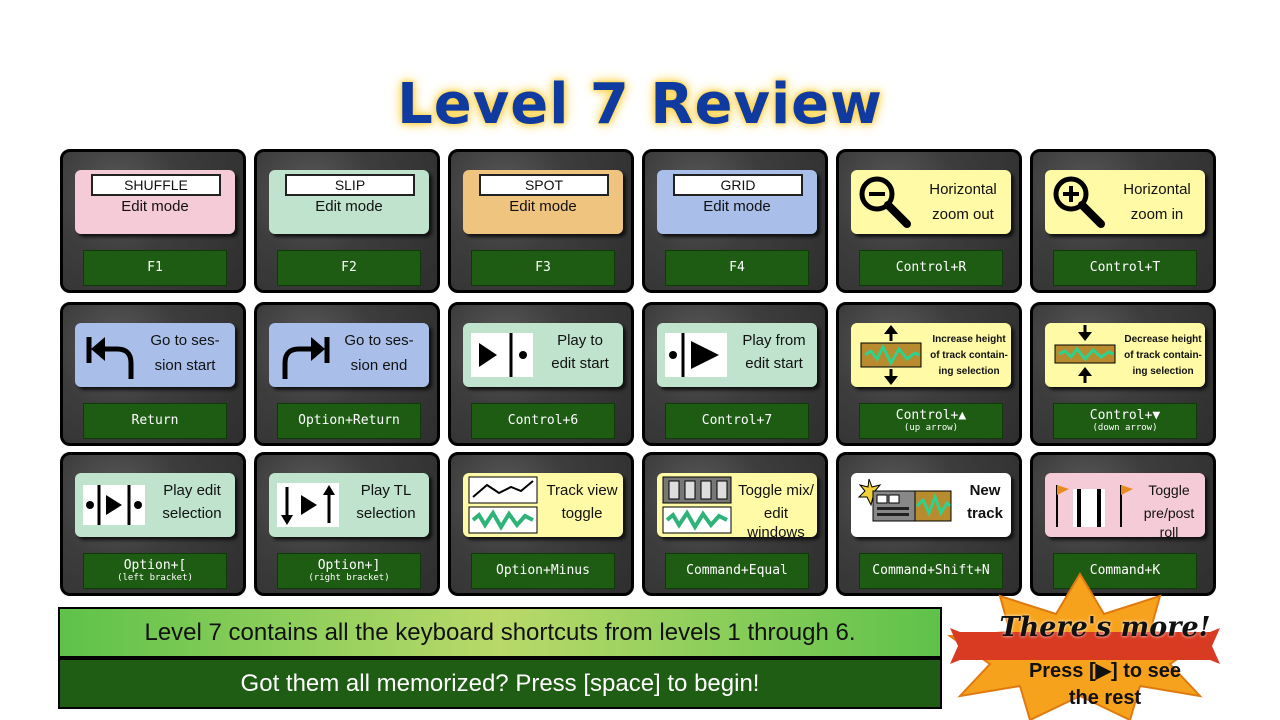  I want to click on shortcut-key: F4, so click(737, 268).